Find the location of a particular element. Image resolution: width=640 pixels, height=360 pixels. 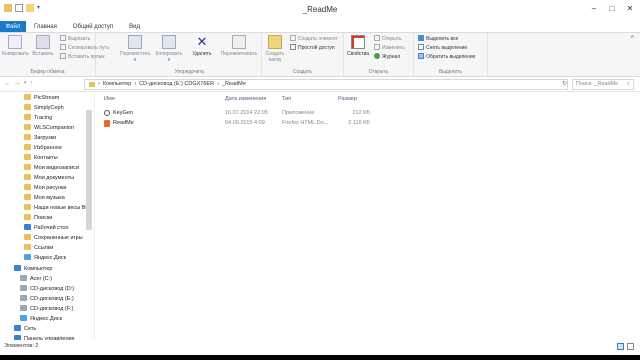

sidebar-item: Tracing is located at coordinates (38, 118).